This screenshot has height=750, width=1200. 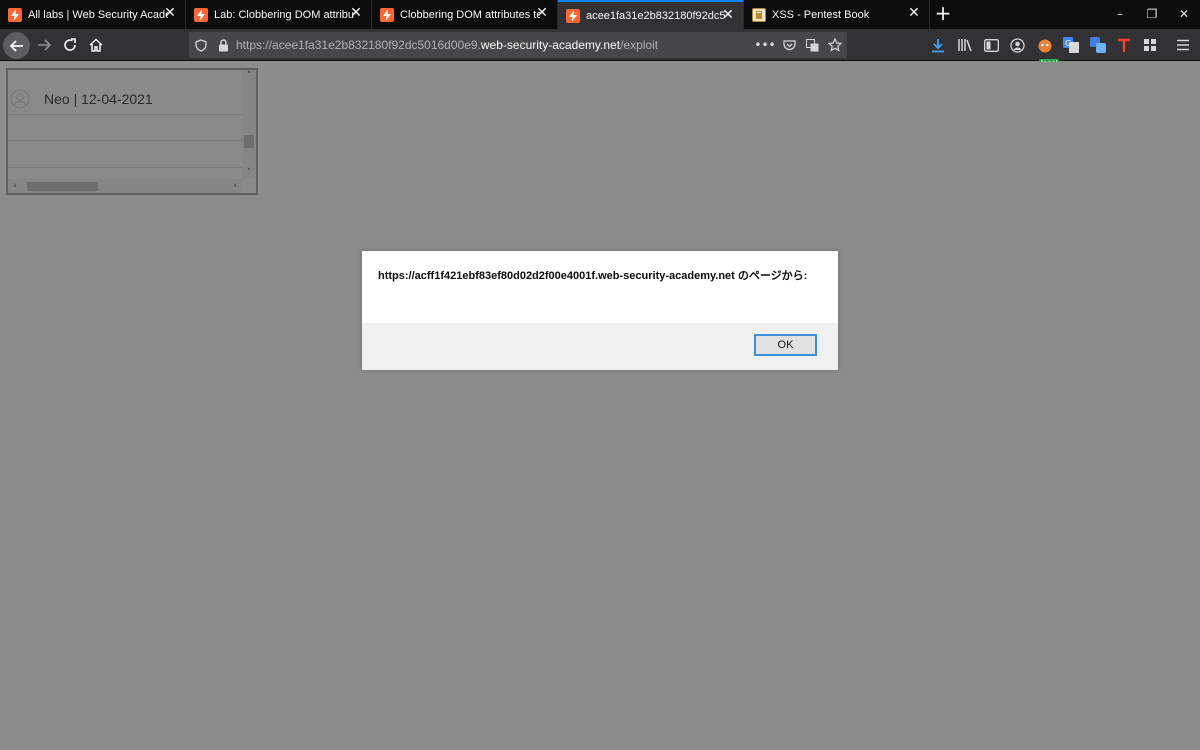 I want to click on window-controls: – ❐ ✕, so click(x=1152, y=14).